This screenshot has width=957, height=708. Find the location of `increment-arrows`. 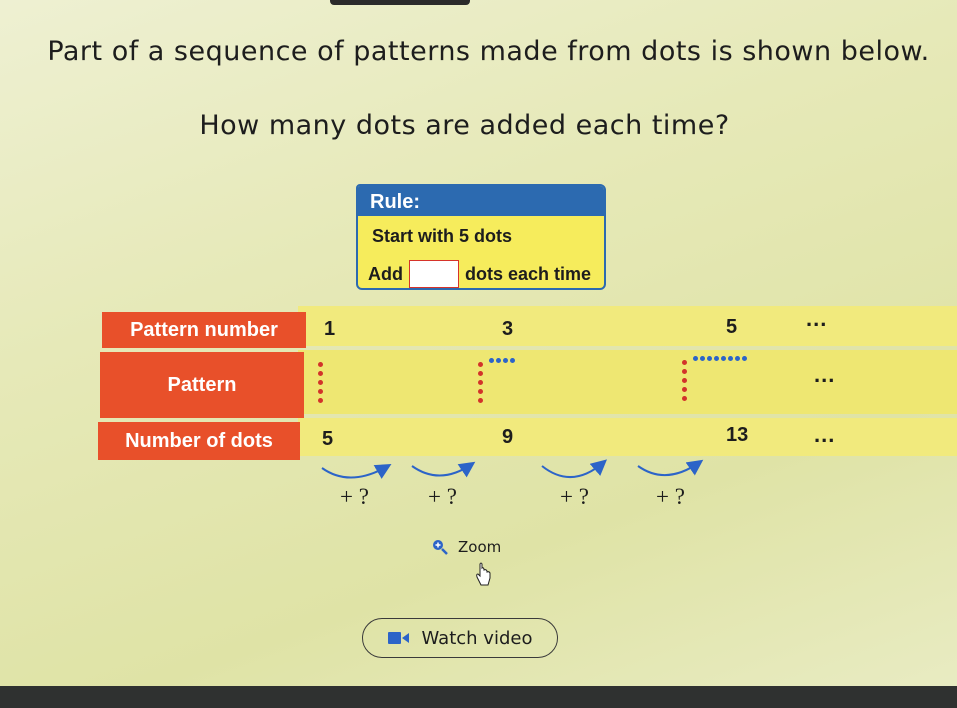

increment-arrows is located at coordinates (512, 469).